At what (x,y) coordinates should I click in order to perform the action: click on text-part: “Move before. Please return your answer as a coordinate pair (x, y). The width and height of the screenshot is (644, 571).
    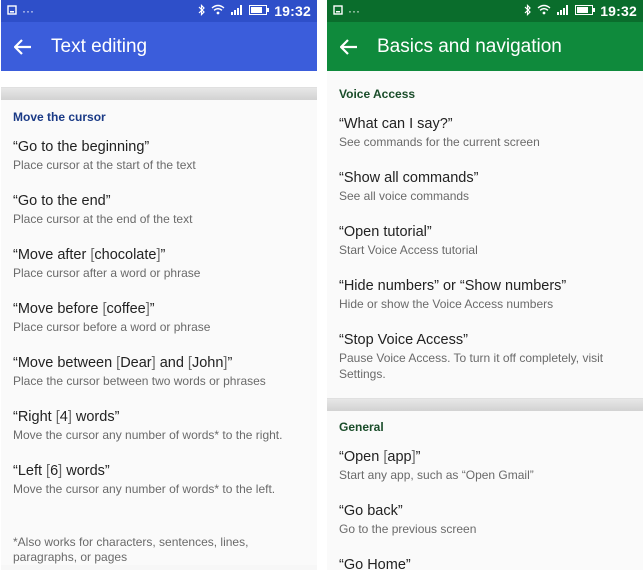
    Looking at the image, I should click on (58, 309).